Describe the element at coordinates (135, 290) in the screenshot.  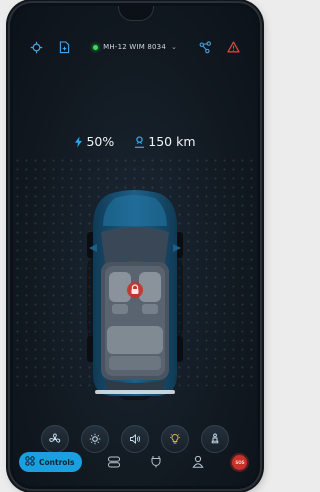
I see `lock-icon` at that location.